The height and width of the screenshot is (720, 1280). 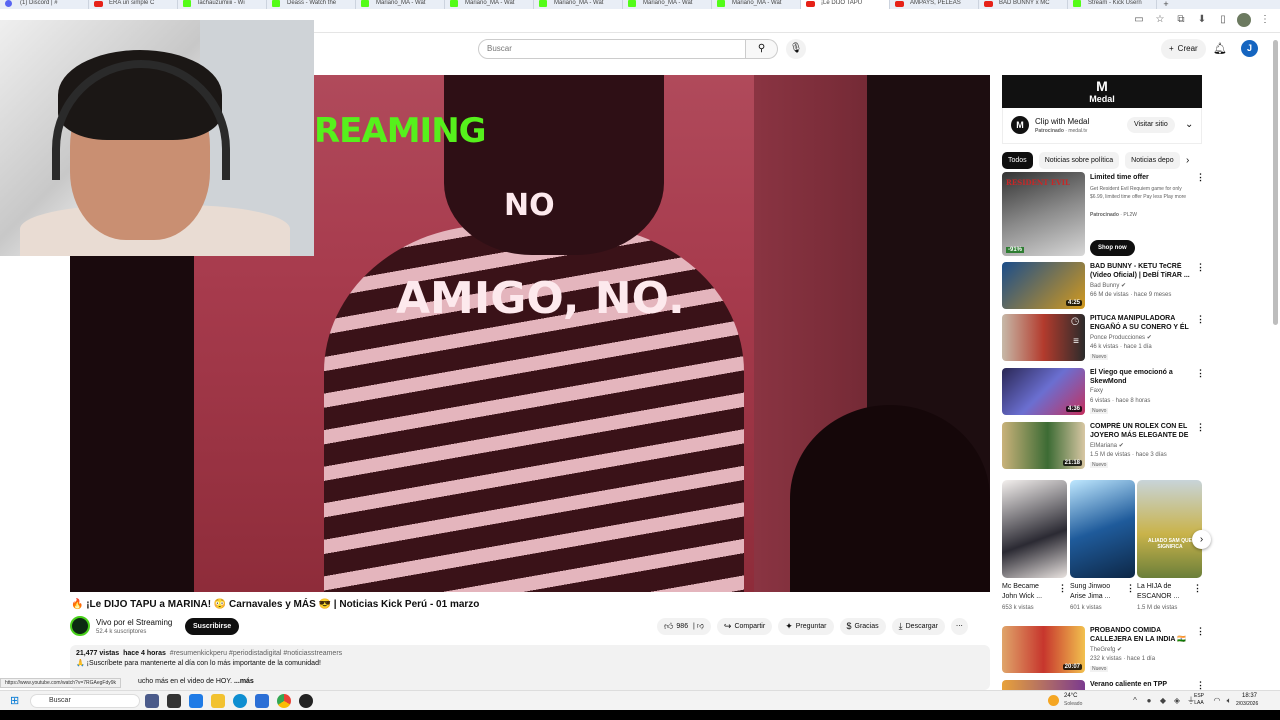 I want to click on search-input: Buscar, so click(x=612, y=49).